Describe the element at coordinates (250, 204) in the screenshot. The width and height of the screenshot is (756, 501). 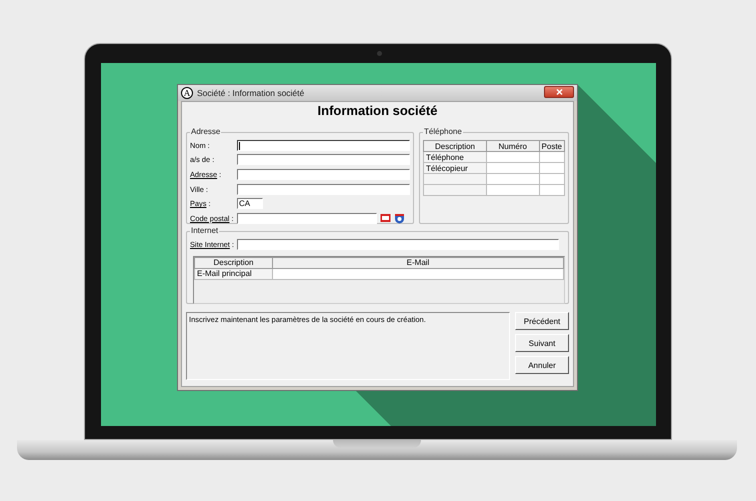
I see `input-field: CA` at that location.